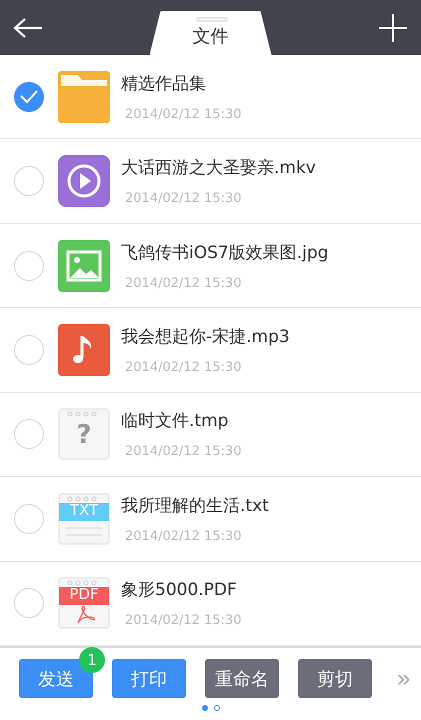  Describe the element at coordinates (84, 350) in the screenshot. I see `music-note-icon` at that location.